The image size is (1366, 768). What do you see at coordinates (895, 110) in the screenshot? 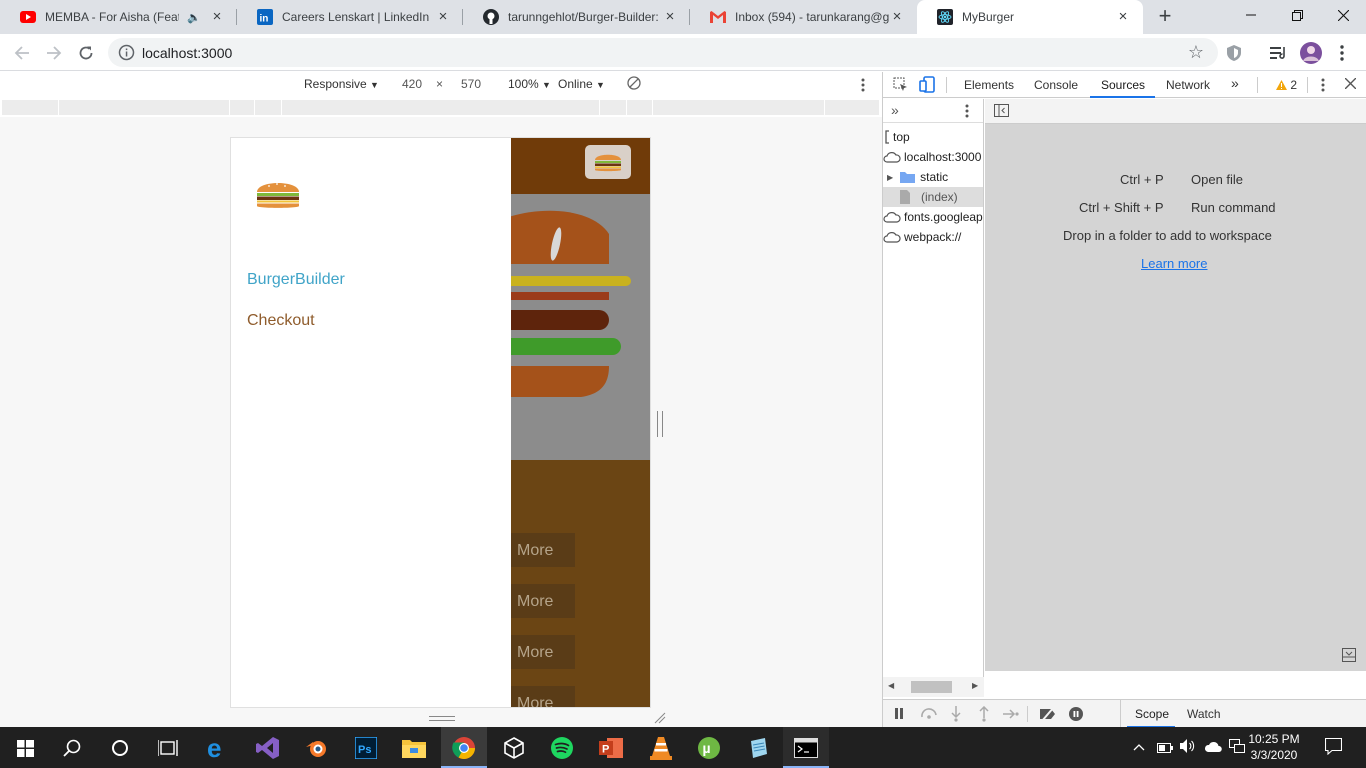
I see `more-navigator-tabs-icon: »` at bounding box center [895, 110].